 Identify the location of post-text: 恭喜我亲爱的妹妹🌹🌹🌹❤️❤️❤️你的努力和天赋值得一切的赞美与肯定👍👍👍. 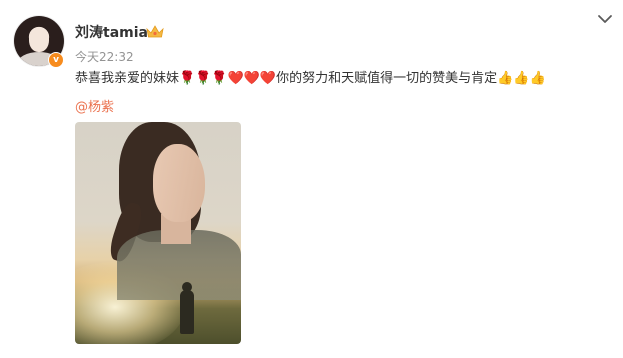
(310, 78).